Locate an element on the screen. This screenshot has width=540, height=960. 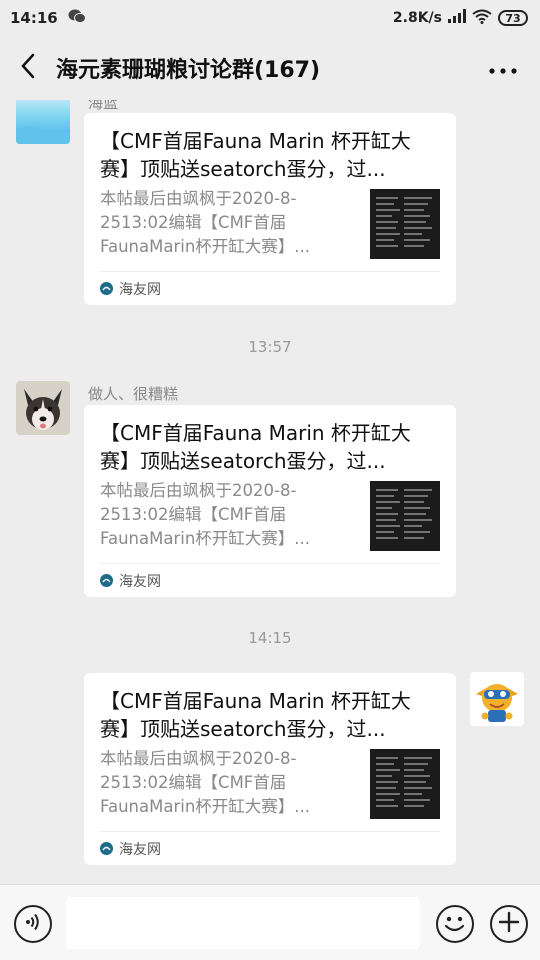
back-button is located at coordinates (28, 68).